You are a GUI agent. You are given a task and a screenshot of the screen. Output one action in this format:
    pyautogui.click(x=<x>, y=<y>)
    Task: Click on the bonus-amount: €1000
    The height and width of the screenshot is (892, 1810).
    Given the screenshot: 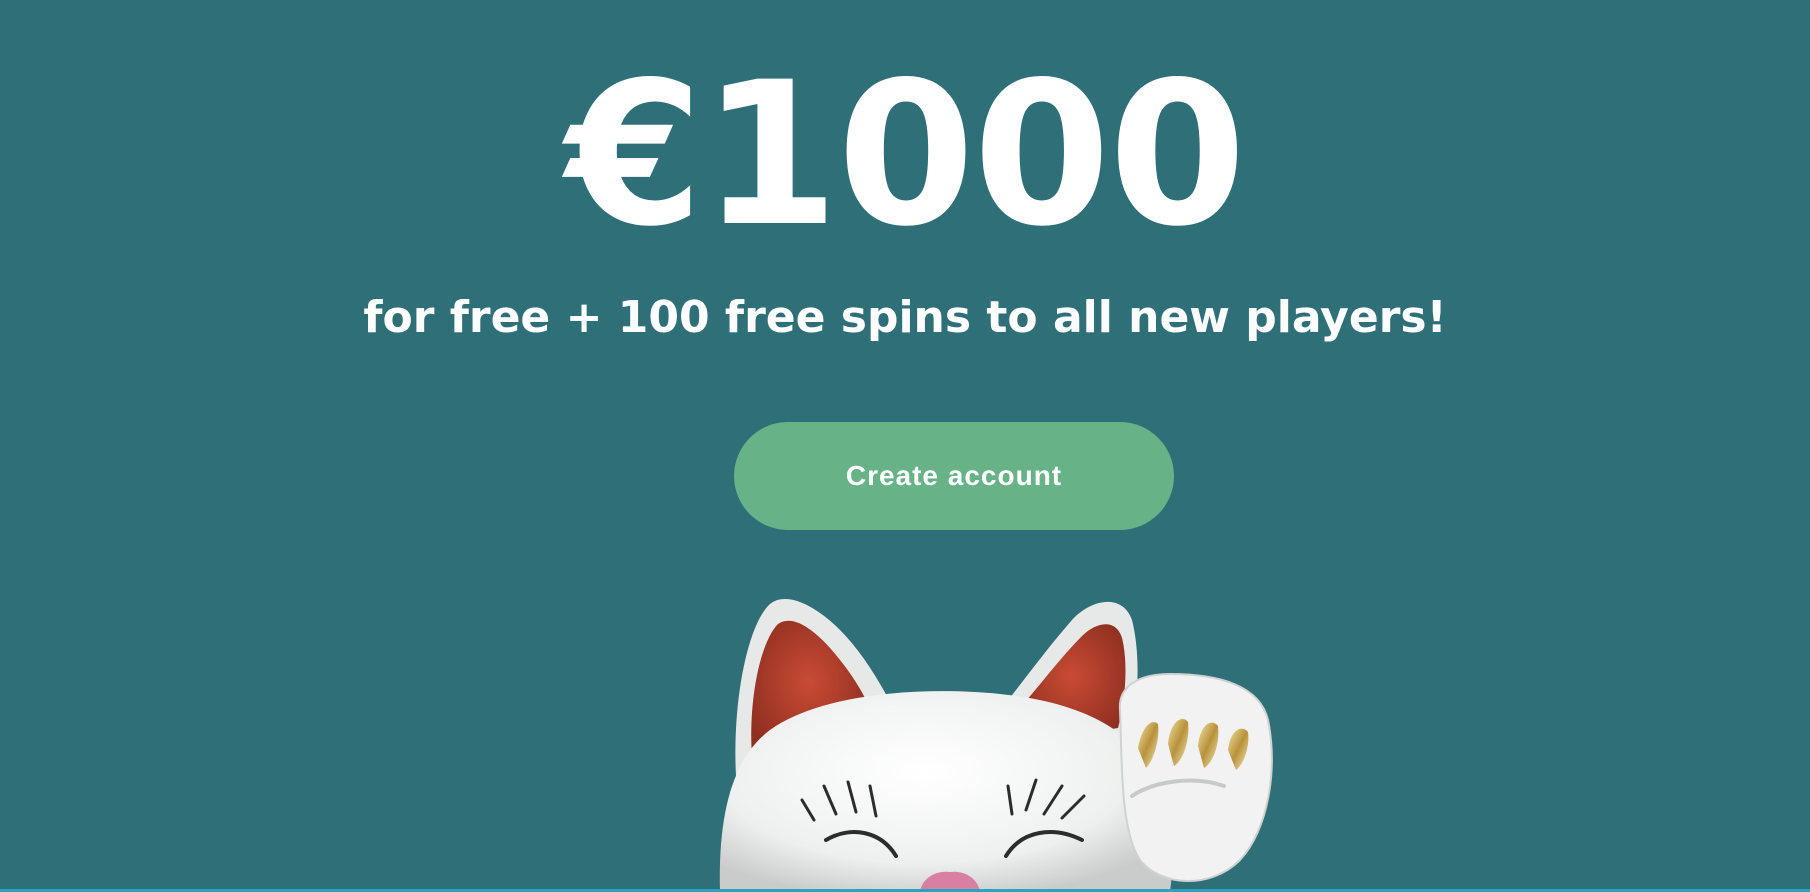 What is the action you would take?
    pyautogui.click(x=906, y=154)
    